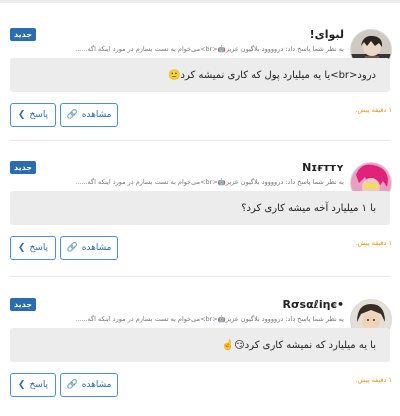 The image size is (400, 416). Describe the element at coordinates (298, 345) in the screenshot. I see `message-text: با یه میلیارد که نمیشه کاری کرد😏☝️` at that location.